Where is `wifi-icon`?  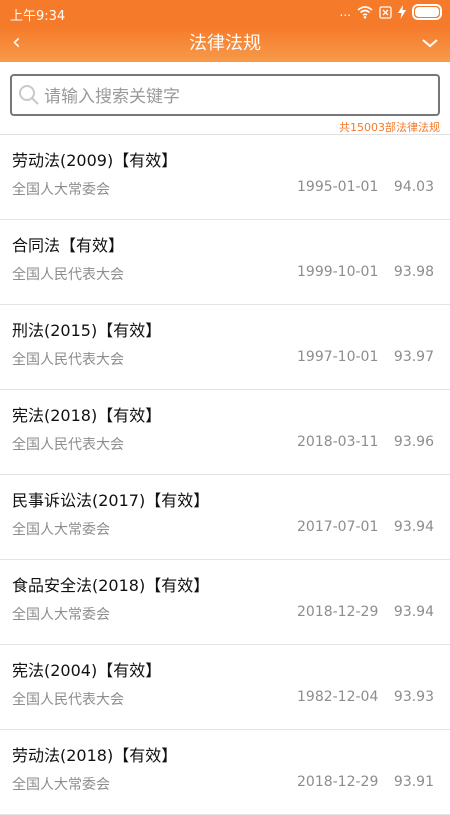 wifi-icon is located at coordinates (365, 12).